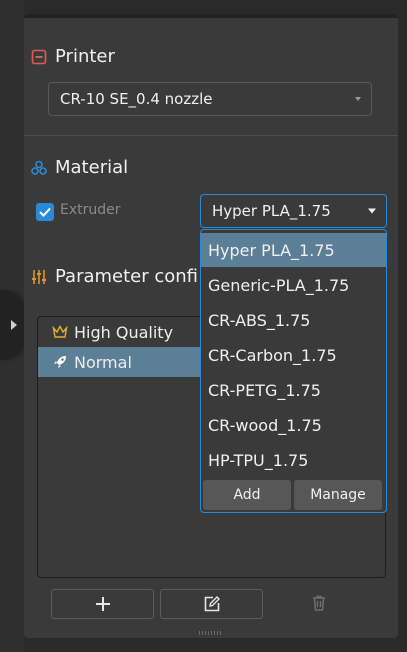 The width and height of the screenshot is (407, 652). What do you see at coordinates (103, 362) in the screenshot?
I see `profile-item-label: Normal` at bounding box center [103, 362].